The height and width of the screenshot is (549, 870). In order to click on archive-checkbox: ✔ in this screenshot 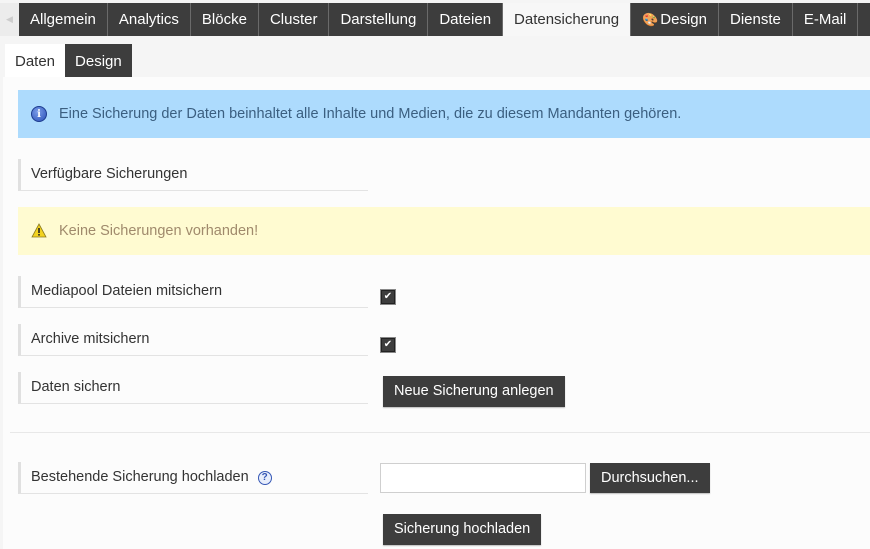, I will do `click(388, 345)`.